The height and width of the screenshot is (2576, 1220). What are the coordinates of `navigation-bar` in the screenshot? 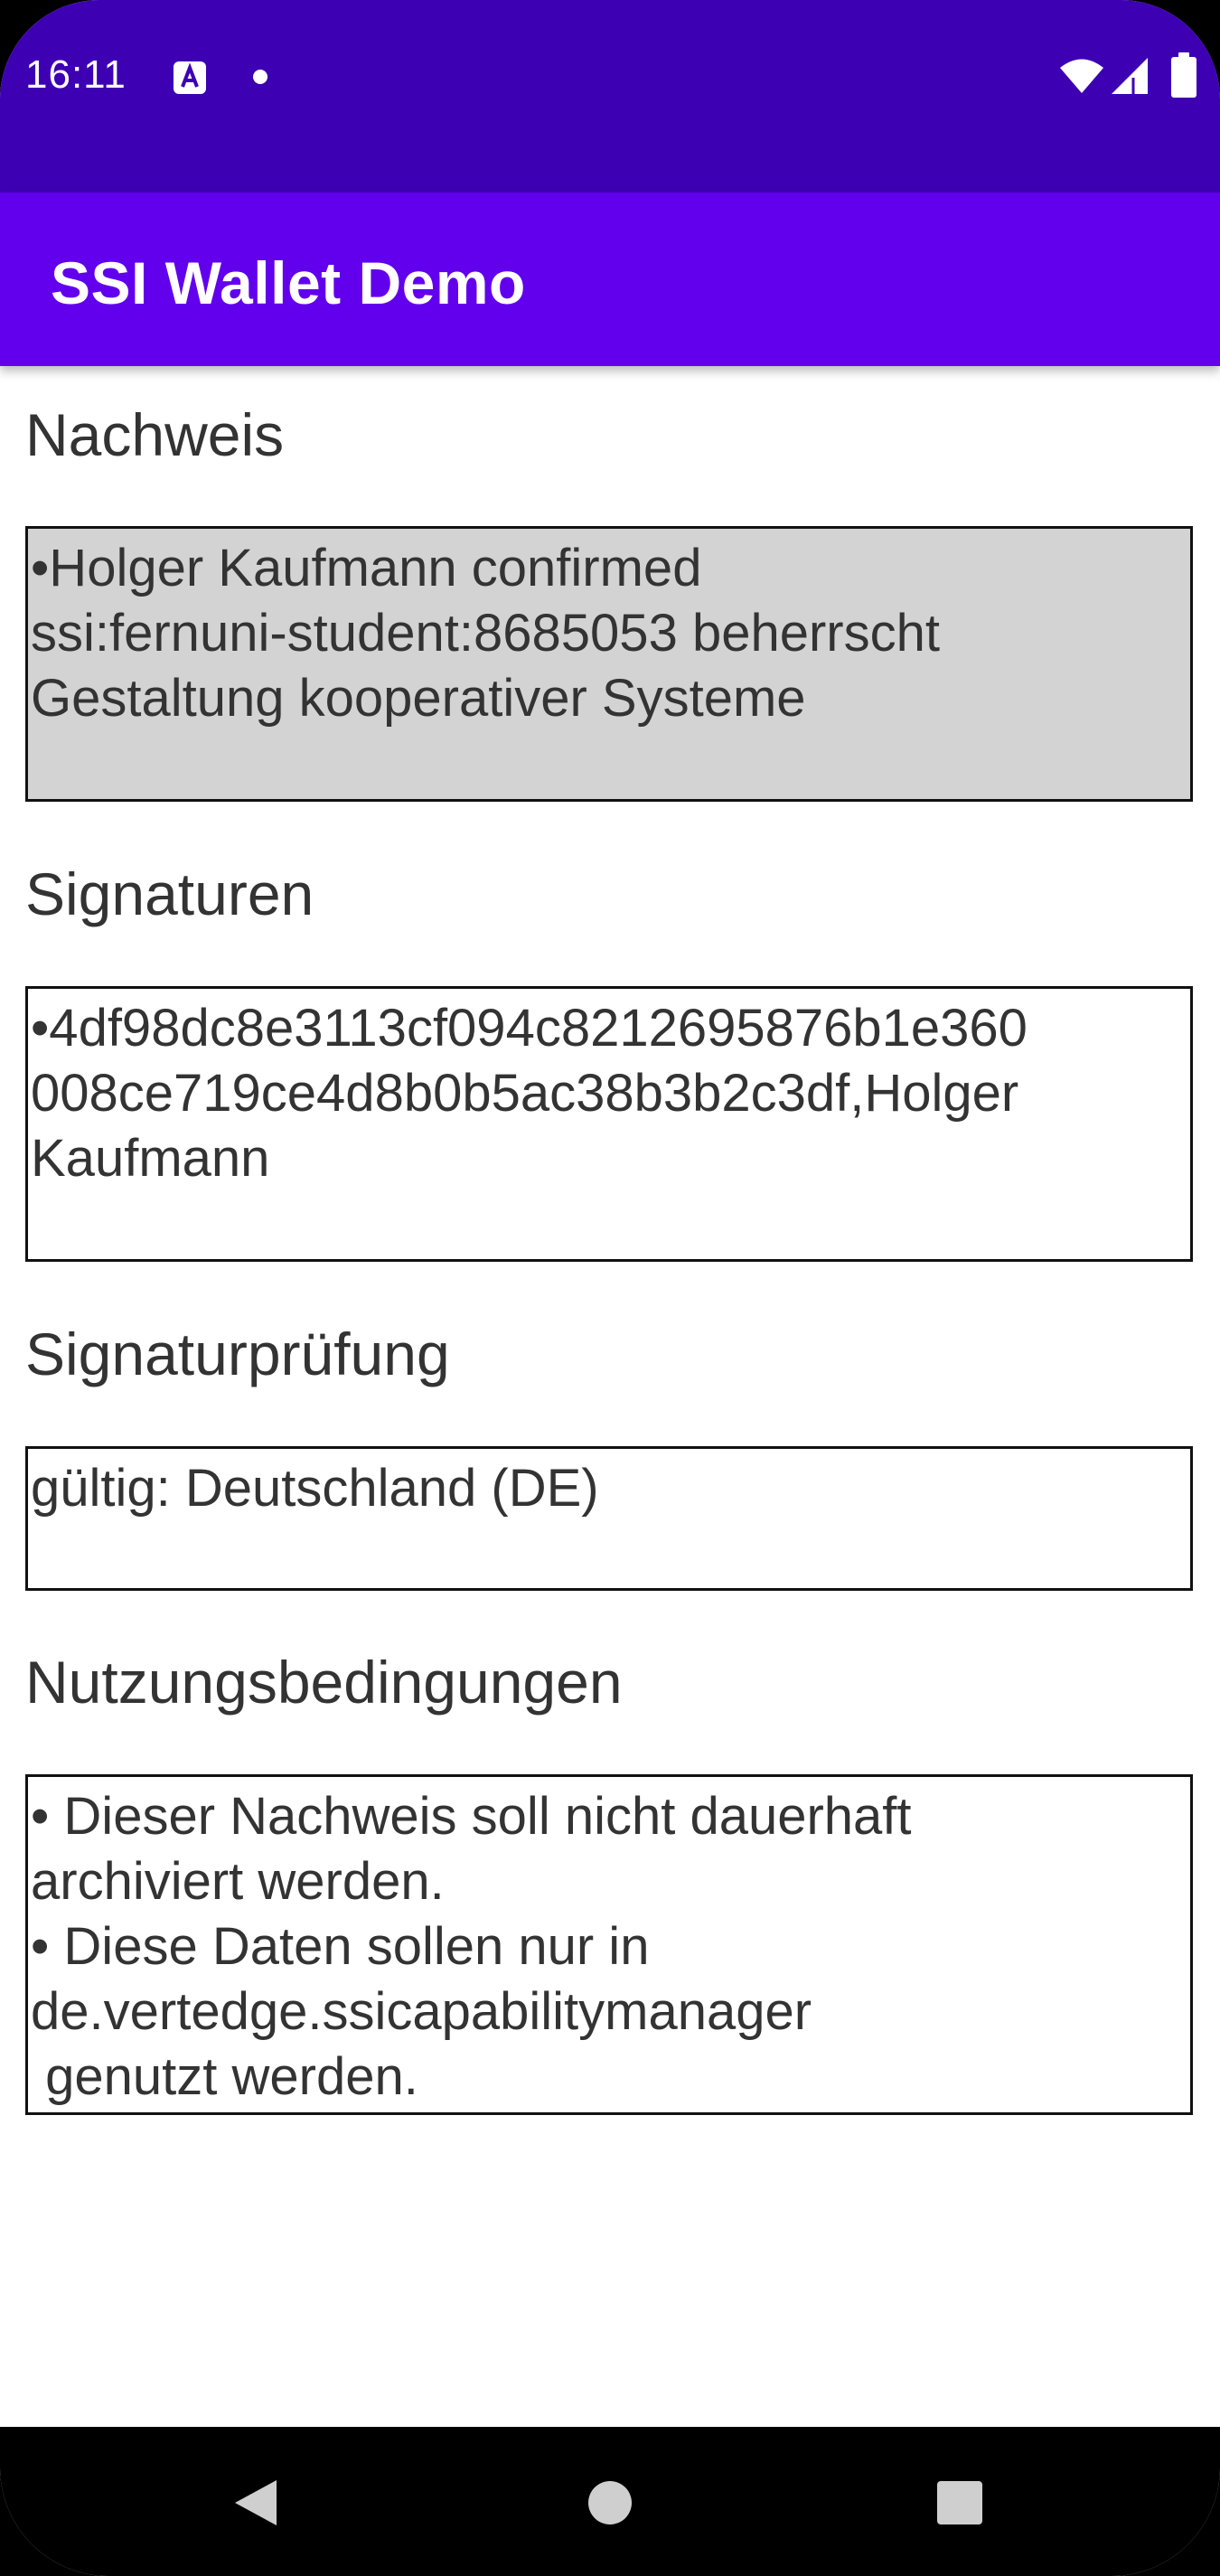 It's located at (610, 2502).